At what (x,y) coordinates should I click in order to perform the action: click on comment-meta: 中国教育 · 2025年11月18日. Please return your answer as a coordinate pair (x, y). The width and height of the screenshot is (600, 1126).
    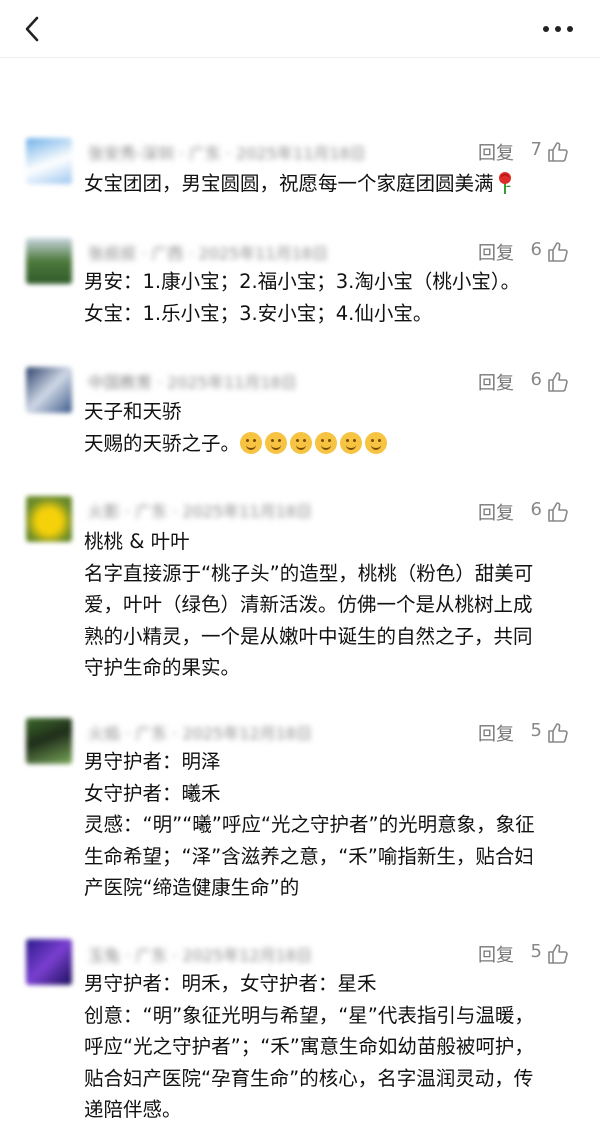
    Looking at the image, I should click on (192, 382).